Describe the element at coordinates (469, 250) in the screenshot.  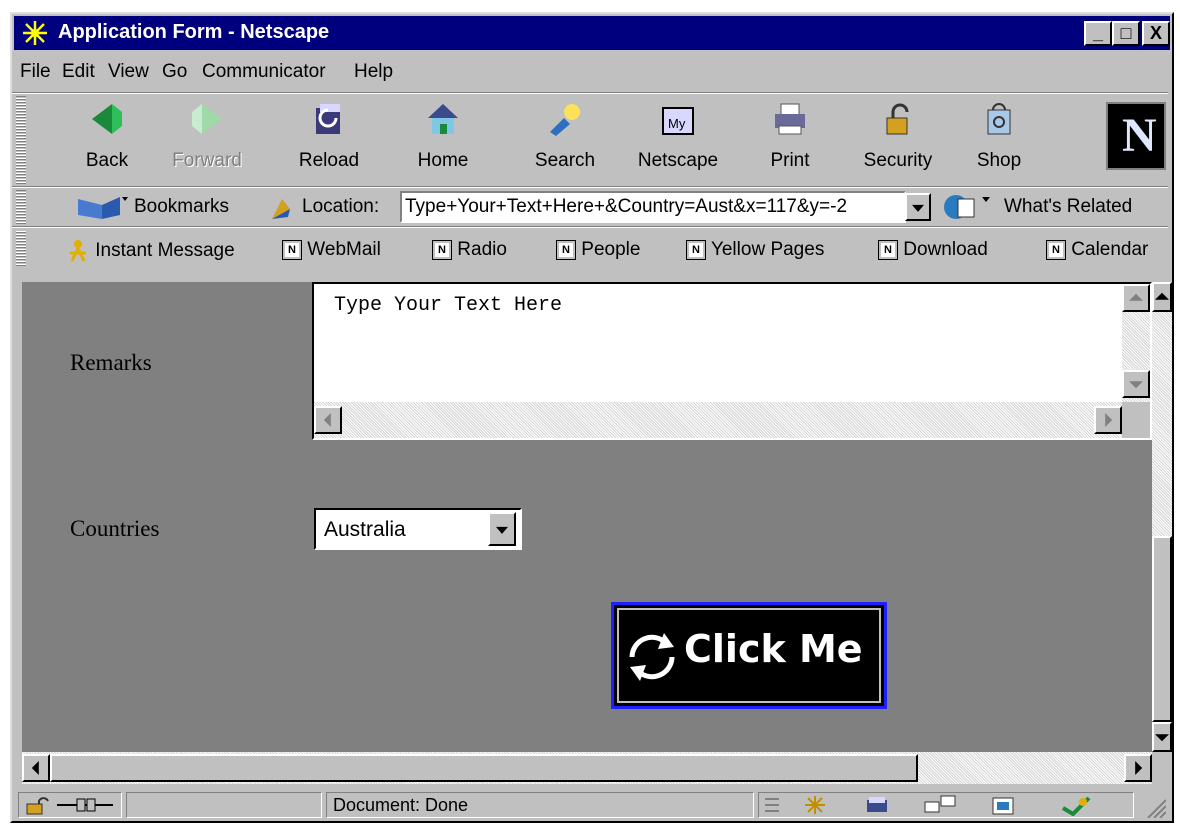
I see `personal-item-radio: N Radio` at that location.